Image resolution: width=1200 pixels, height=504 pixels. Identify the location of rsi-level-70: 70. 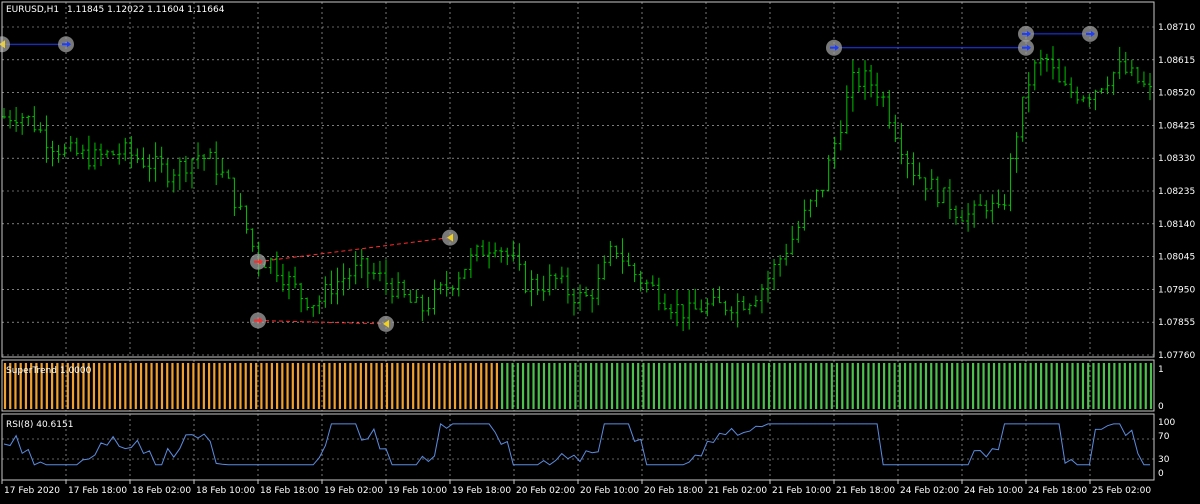
(1164, 437).